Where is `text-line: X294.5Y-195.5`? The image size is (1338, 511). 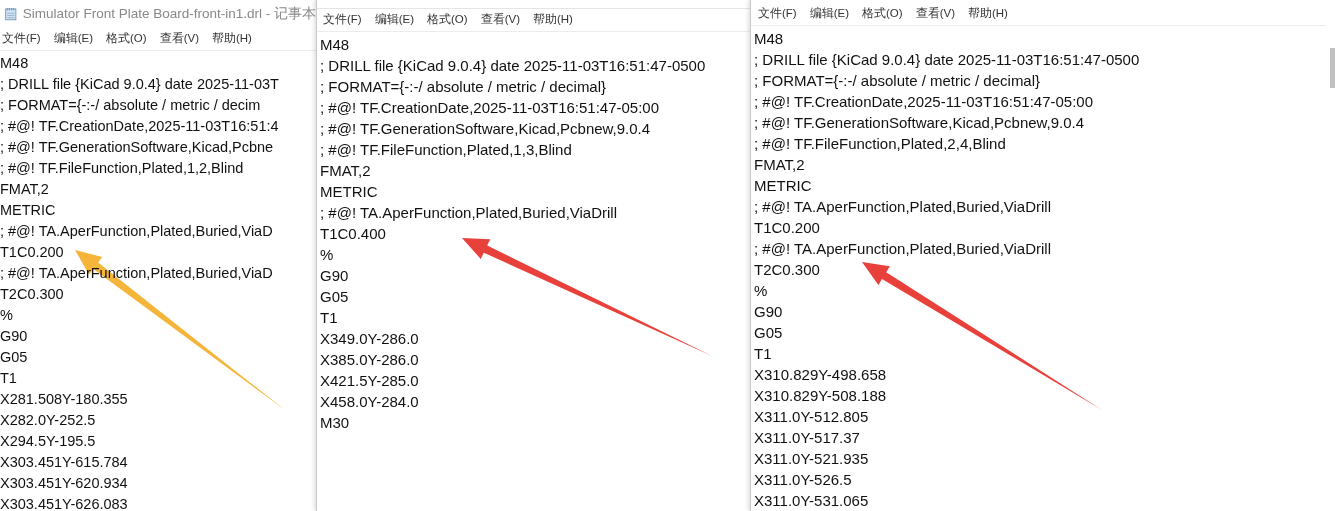 text-line: X294.5Y-195.5 is located at coordinates (48, 441).